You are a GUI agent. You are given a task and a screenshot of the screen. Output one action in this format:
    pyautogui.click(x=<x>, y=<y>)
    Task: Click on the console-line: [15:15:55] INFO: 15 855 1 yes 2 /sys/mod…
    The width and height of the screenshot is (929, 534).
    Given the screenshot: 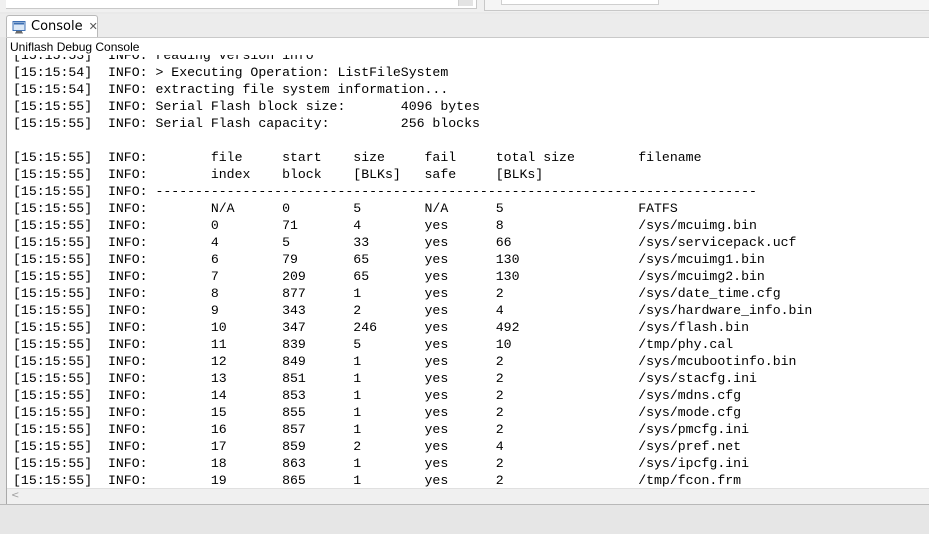 What is the action you would take?
    pyautogui.click(x=377, y=412)
    